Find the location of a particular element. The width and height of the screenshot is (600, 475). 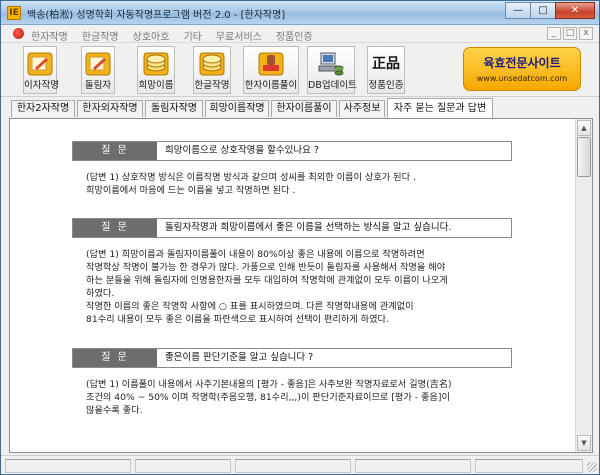

toolbar-button-hangul-naming: 한글작명 is located at coordinates (212, 70).